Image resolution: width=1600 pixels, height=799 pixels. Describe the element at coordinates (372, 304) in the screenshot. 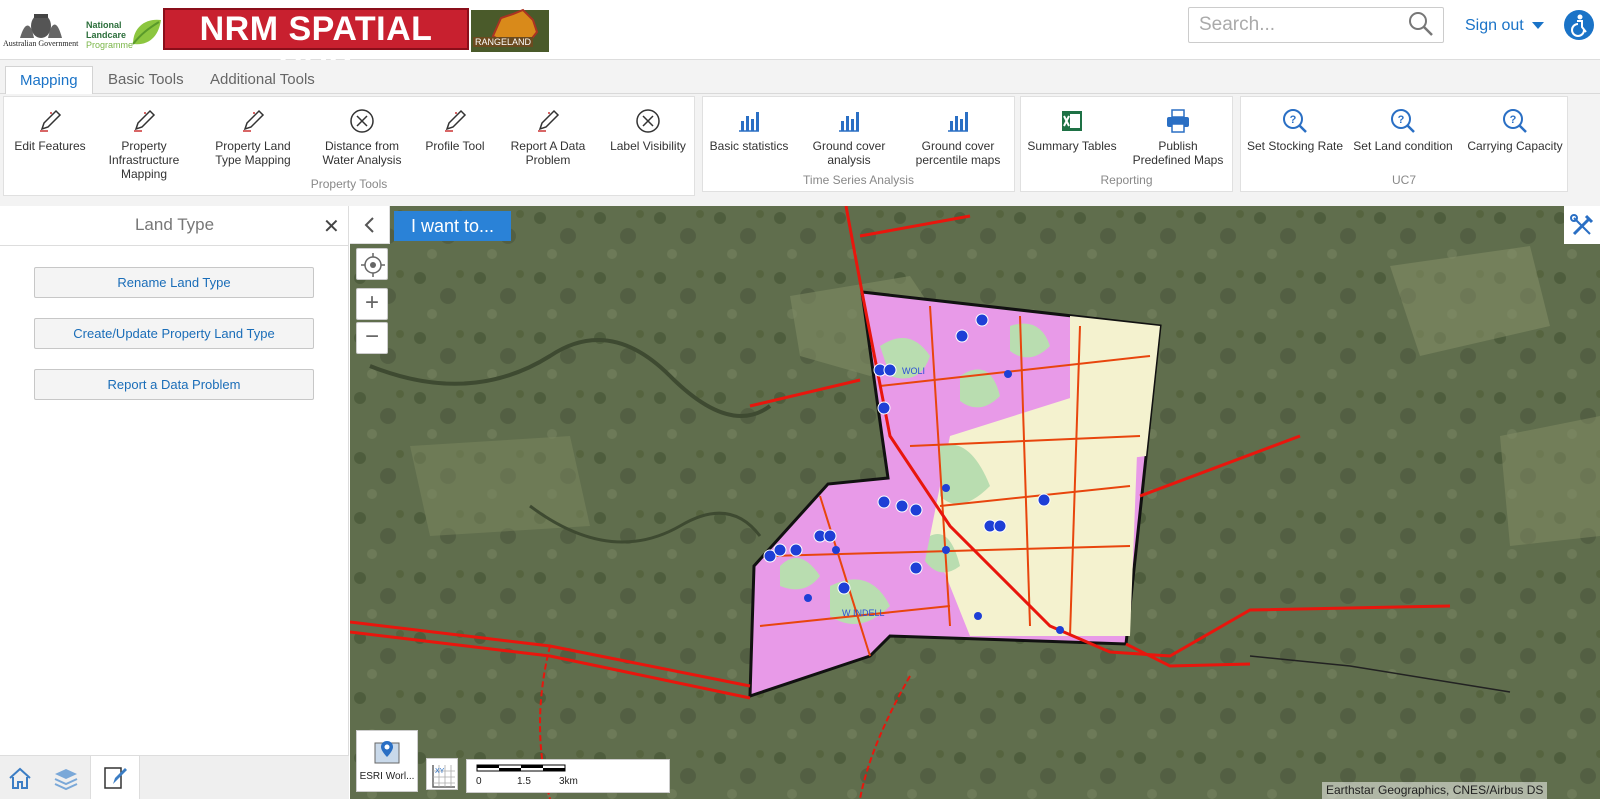

I see `zoom-in-button: +` at that location.